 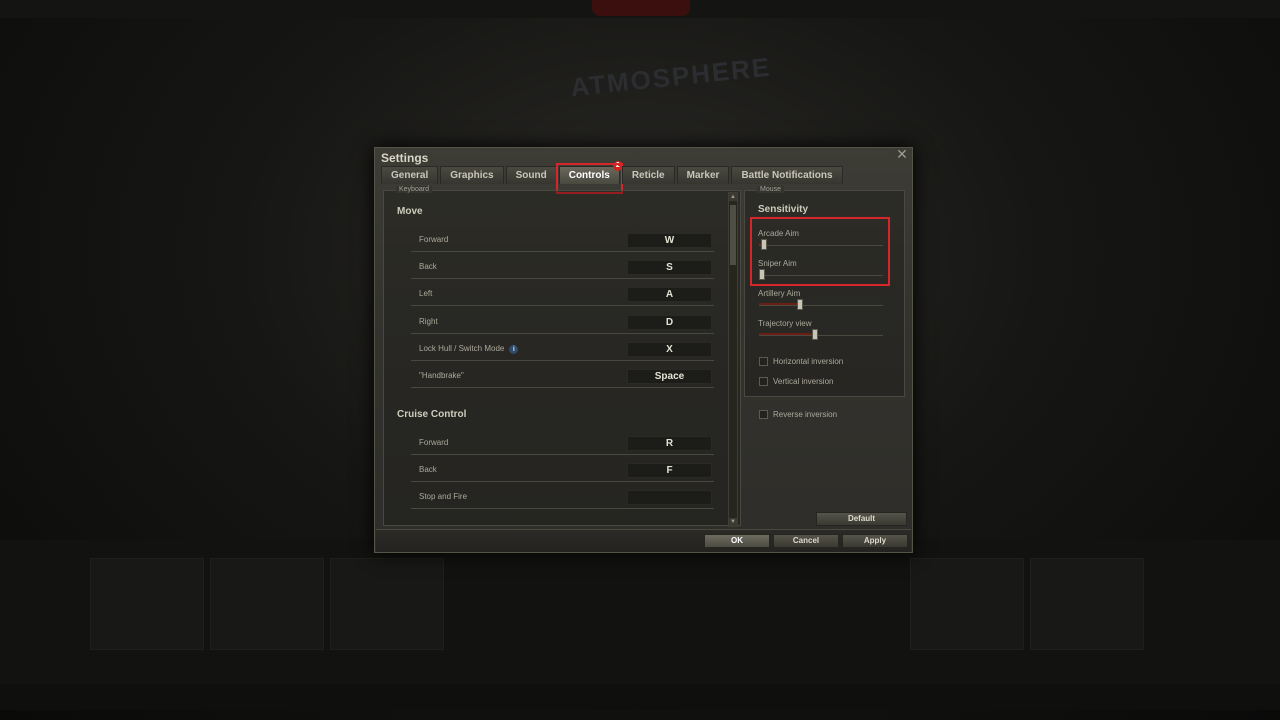 I want to click on tab-general: General, so click(x=410, y=175).